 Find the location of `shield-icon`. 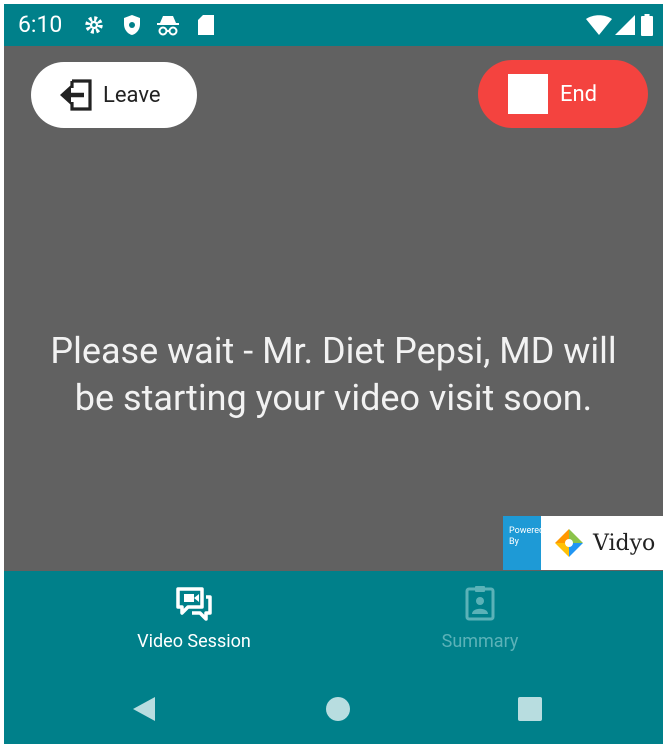

shield-icon is located at coordinates (132, 25).